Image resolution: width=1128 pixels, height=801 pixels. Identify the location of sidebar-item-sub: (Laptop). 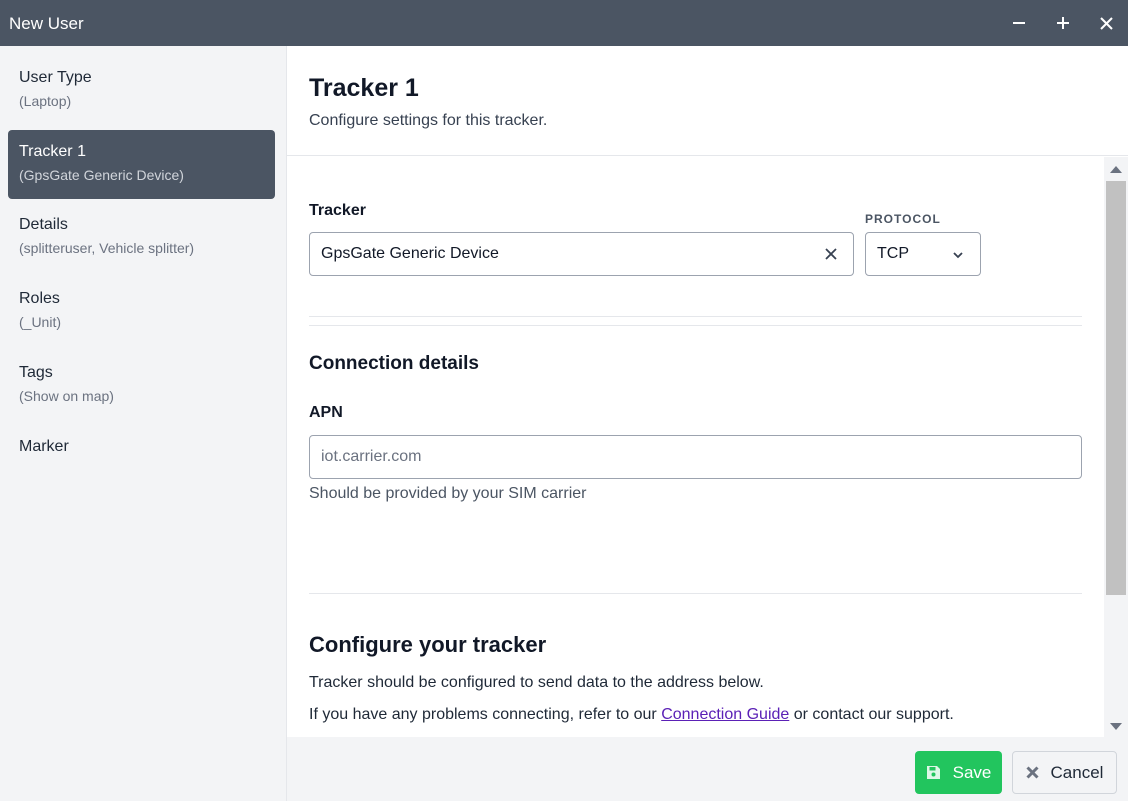
(45, 101).